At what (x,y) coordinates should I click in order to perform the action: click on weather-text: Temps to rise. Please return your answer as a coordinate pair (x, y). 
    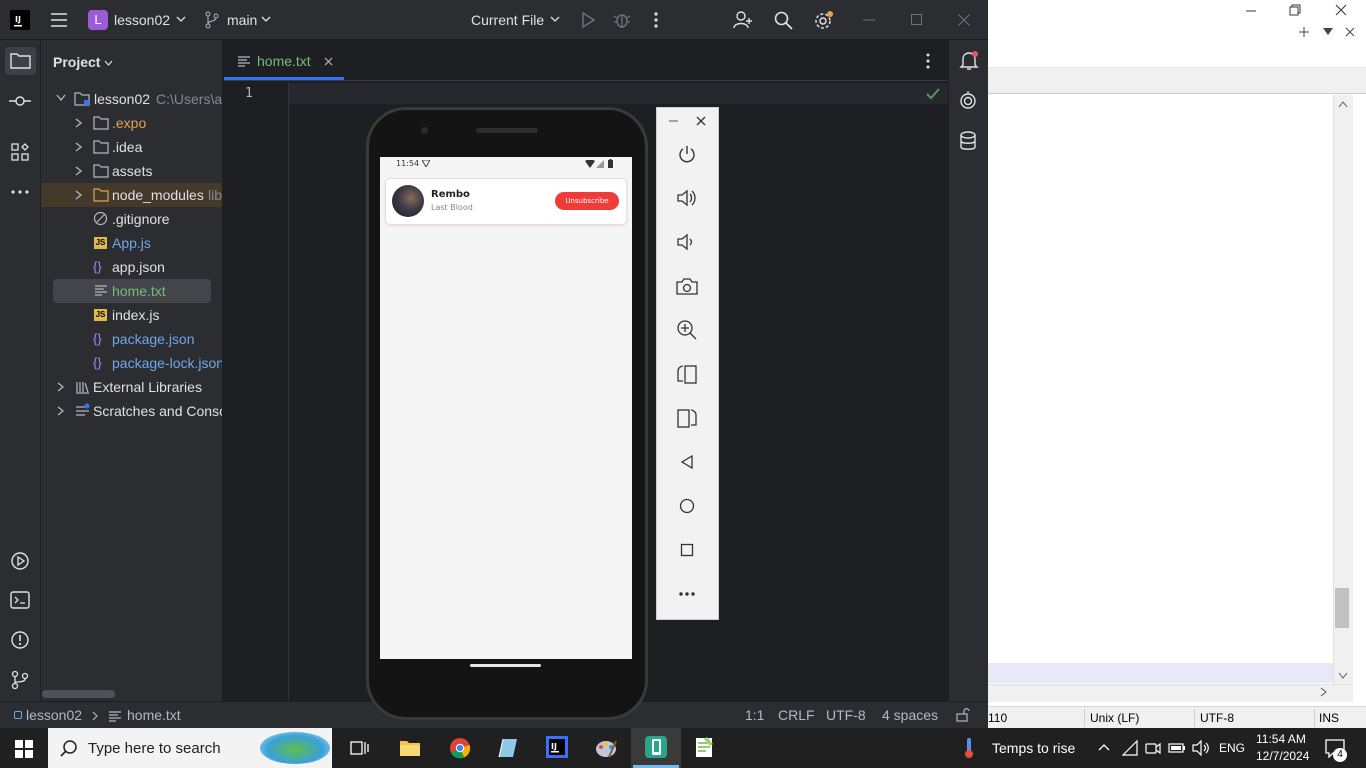
    Looking at the image, I should click on (1033, 748).